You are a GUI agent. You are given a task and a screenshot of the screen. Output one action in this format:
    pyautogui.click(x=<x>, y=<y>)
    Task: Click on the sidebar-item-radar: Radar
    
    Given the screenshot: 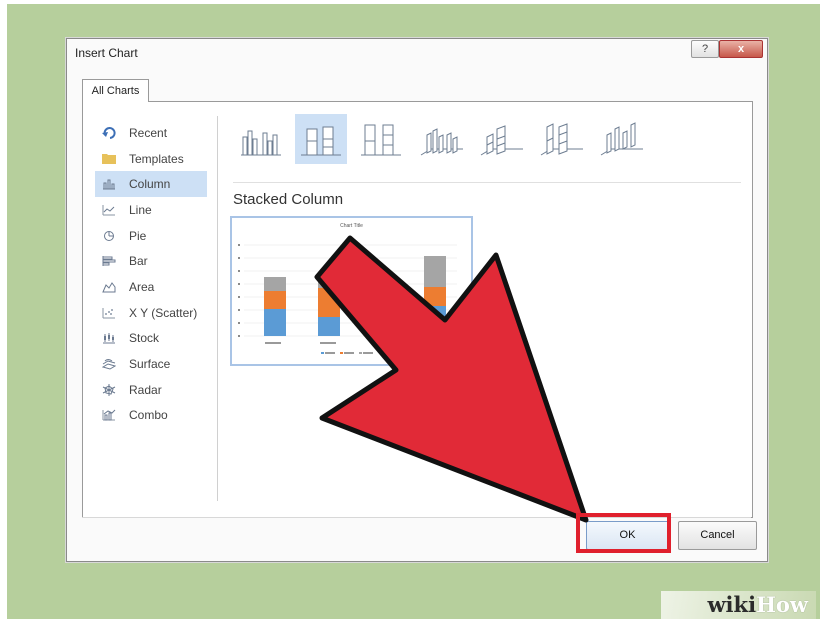 What is the action you would take?
    pyautogui.click(x=151, y=390)
    